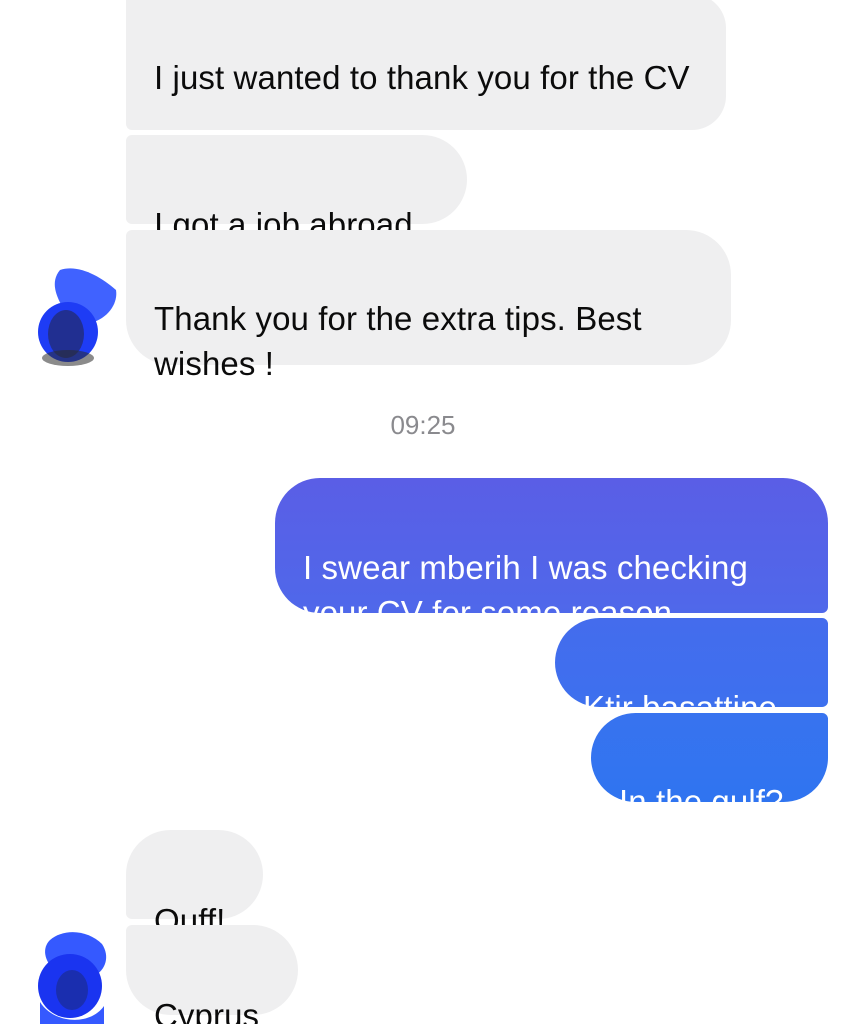 The height and width of the screenshot is (1024, 846). What do you see at coordinates (207, 1010) in the screenshot?
I see `message-text: Cyprus` at bounding box center [207, 1010].